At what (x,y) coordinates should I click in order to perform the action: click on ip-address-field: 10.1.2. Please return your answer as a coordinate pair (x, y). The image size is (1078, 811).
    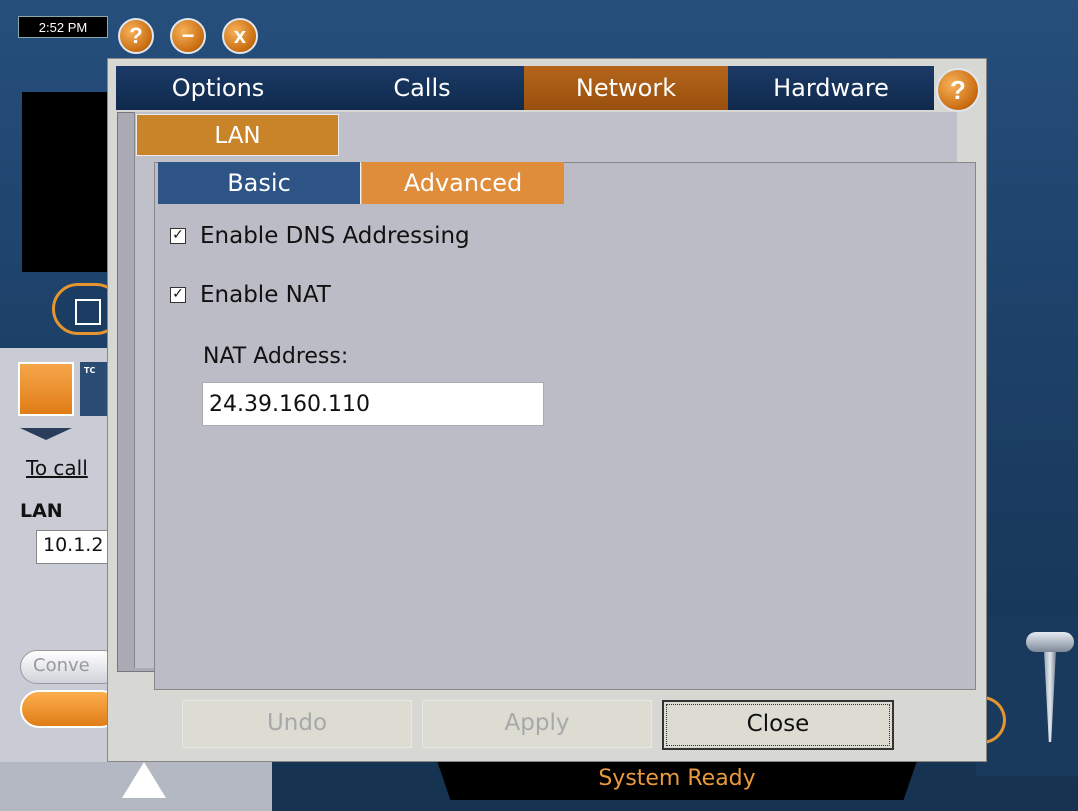
    Looking at the image, I should click on (76, 547).